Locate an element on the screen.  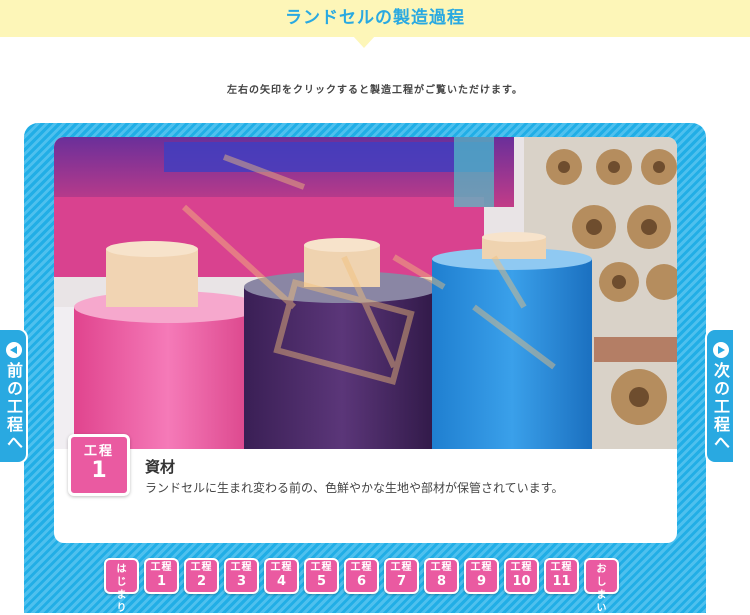
arrow-right-circle-icon is located at coordinates (721, 350).